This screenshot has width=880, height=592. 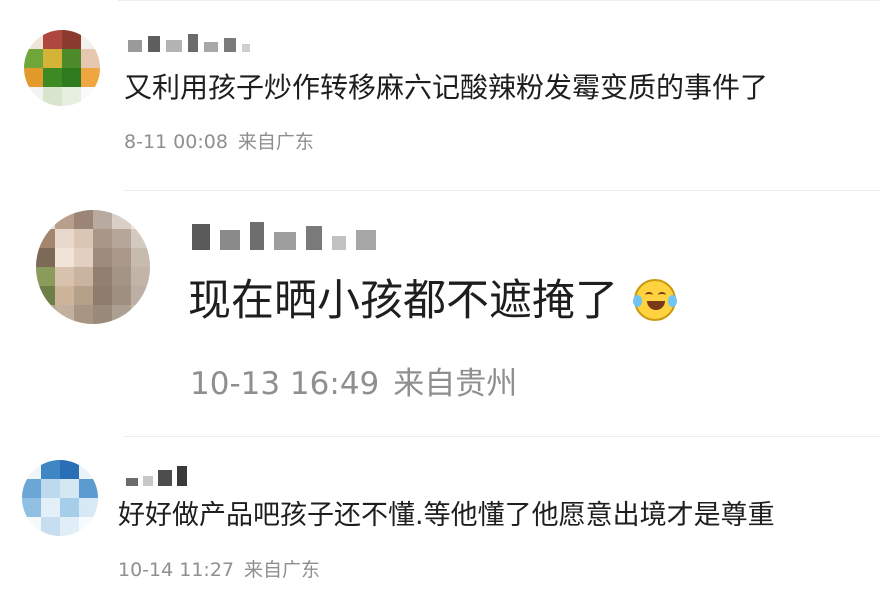 What do you see at coordinates (446, 87) in the screenshot?
I see `comment-text: 又利用孩子炒作转移麻六记酸辣粉发霉变质的事件了` at bounding box center [446, 87].